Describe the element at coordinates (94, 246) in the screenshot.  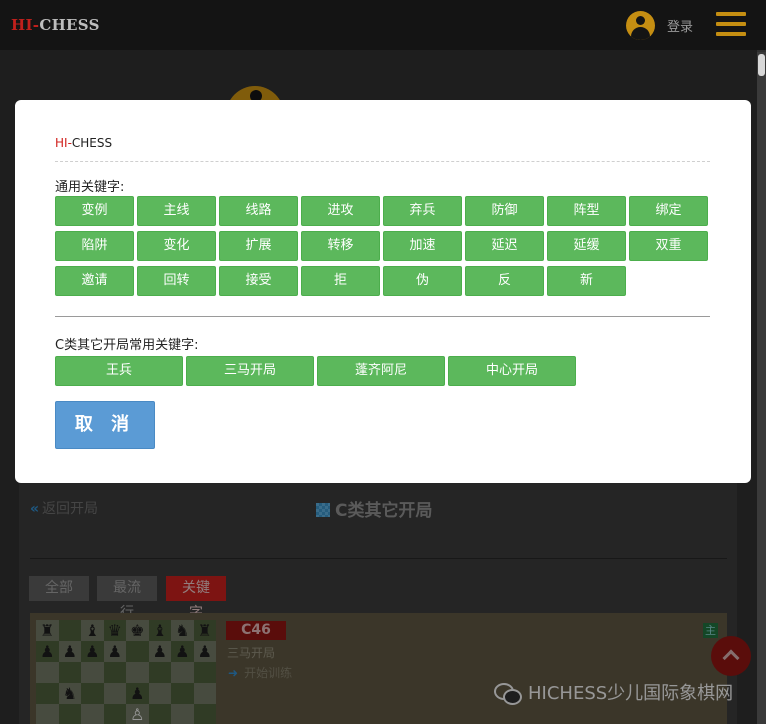
I see `keyword-button: 陷阱` at that location.